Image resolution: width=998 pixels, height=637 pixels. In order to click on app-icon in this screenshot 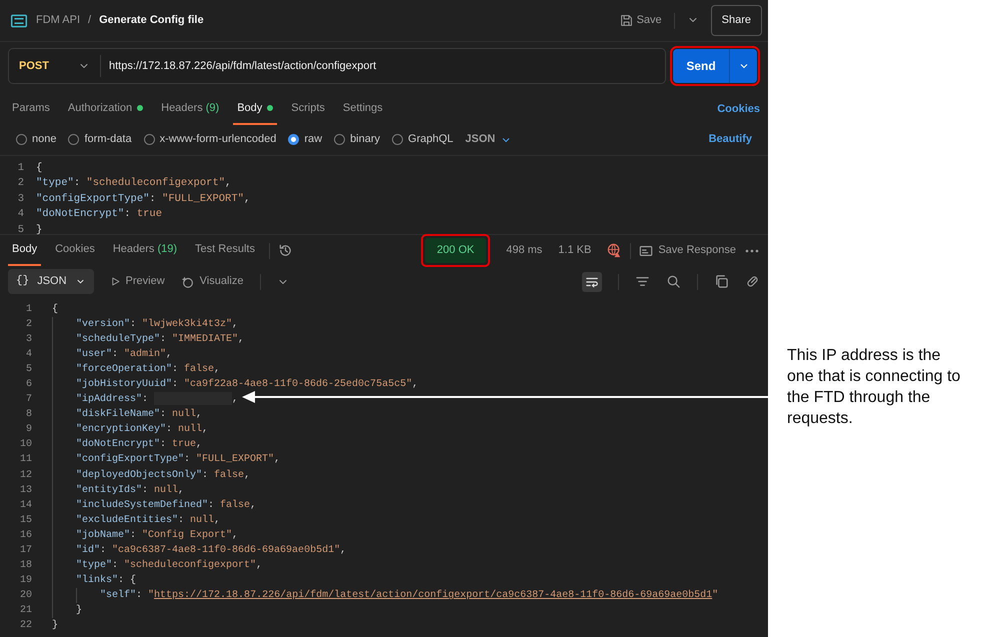, I will do `click(19, 21)`.